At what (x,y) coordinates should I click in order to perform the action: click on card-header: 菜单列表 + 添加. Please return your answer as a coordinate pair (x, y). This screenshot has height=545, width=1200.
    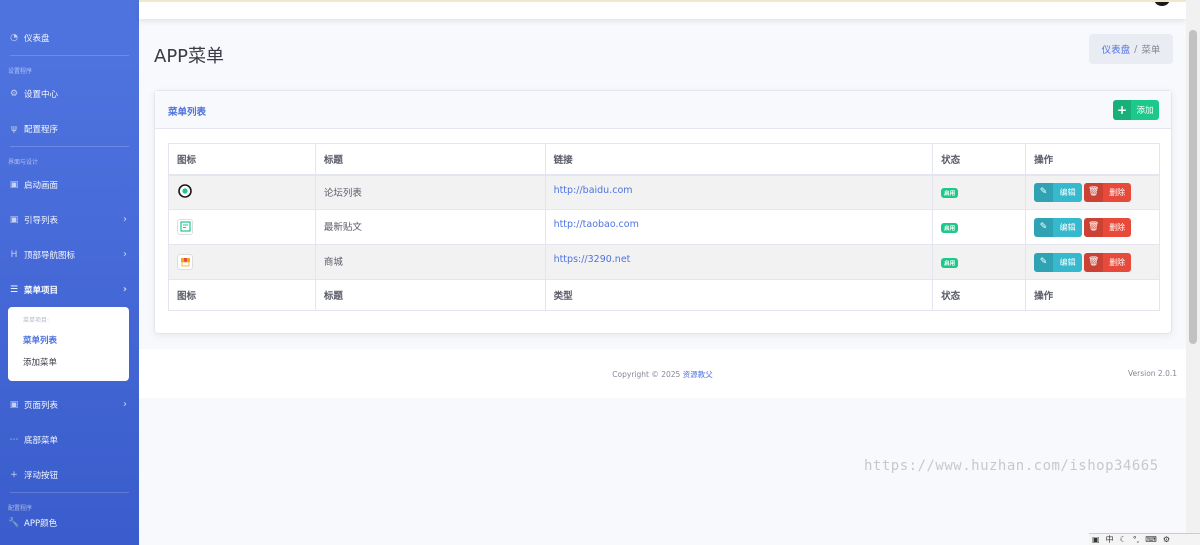
    Looking at the image, I should click on (663, 110).